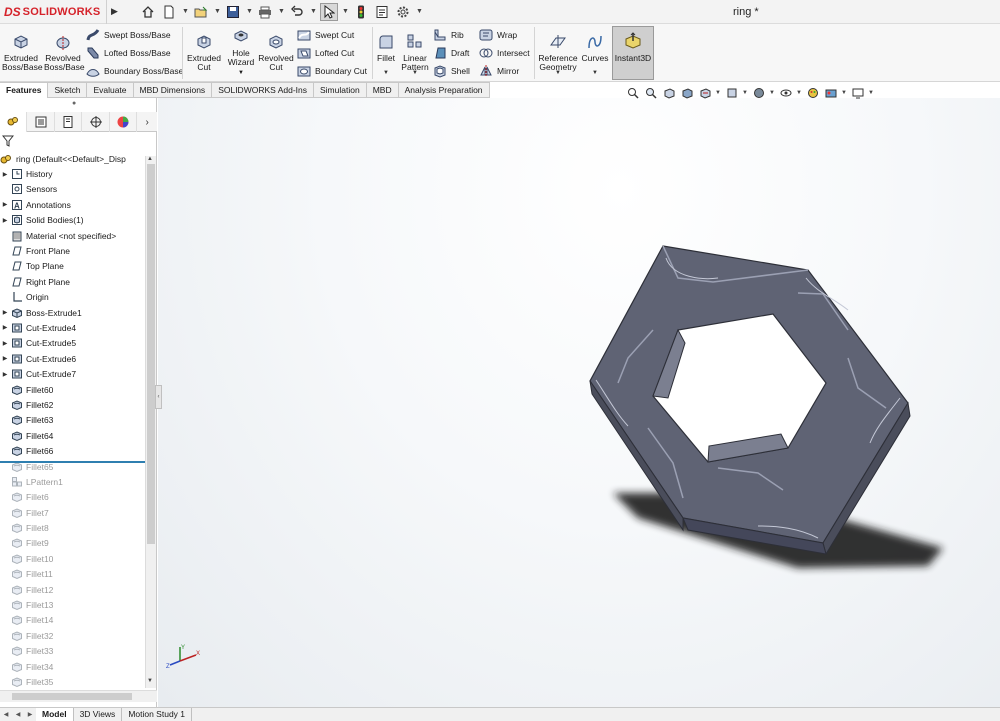  What do you see at coordinates (448, 35) in the screenshot?
I see `rib-button: Rib` at bounding box center [448, 35].